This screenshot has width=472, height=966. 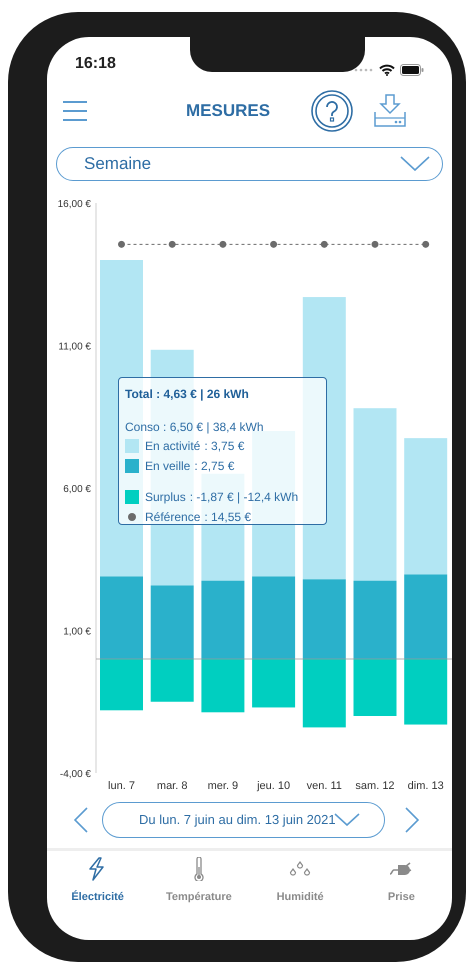 I want to click on x-axis-label: mar. 8, so click(x=172, y=786).